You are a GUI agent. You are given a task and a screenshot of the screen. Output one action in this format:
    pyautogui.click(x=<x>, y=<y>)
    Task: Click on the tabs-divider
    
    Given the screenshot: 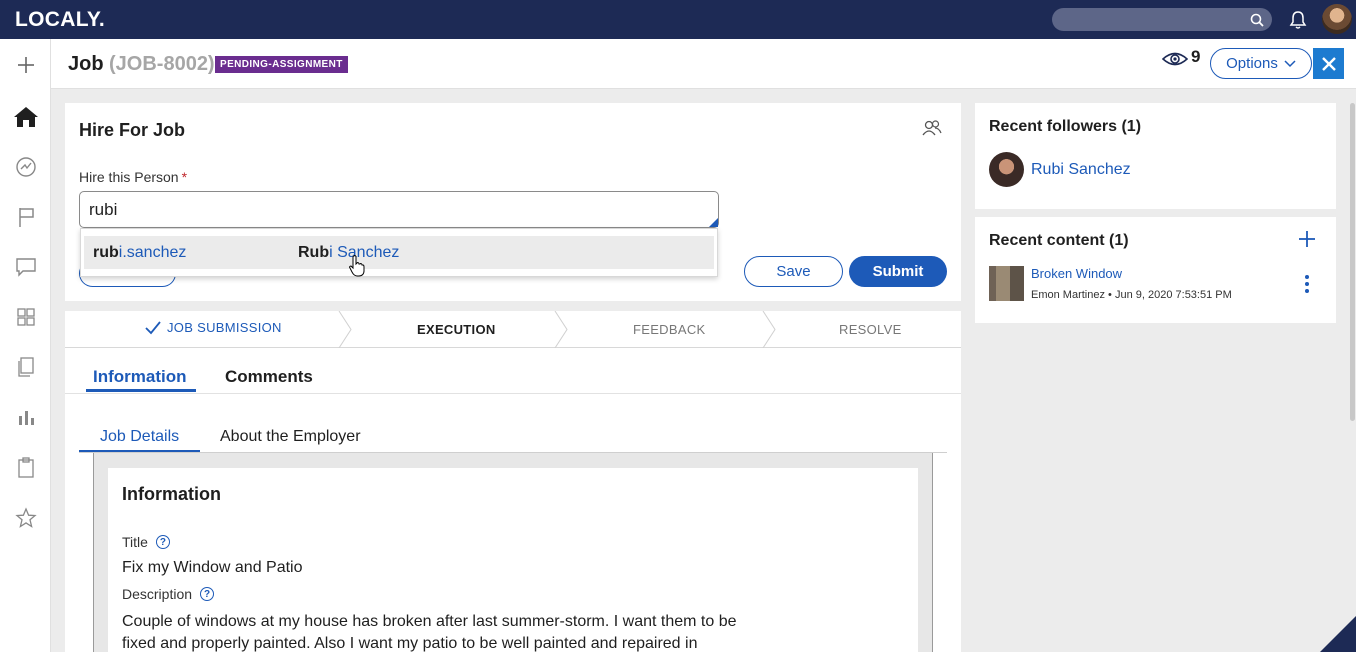 What is the action you would take?
    pyautogui.click(x=513, y=393)
    